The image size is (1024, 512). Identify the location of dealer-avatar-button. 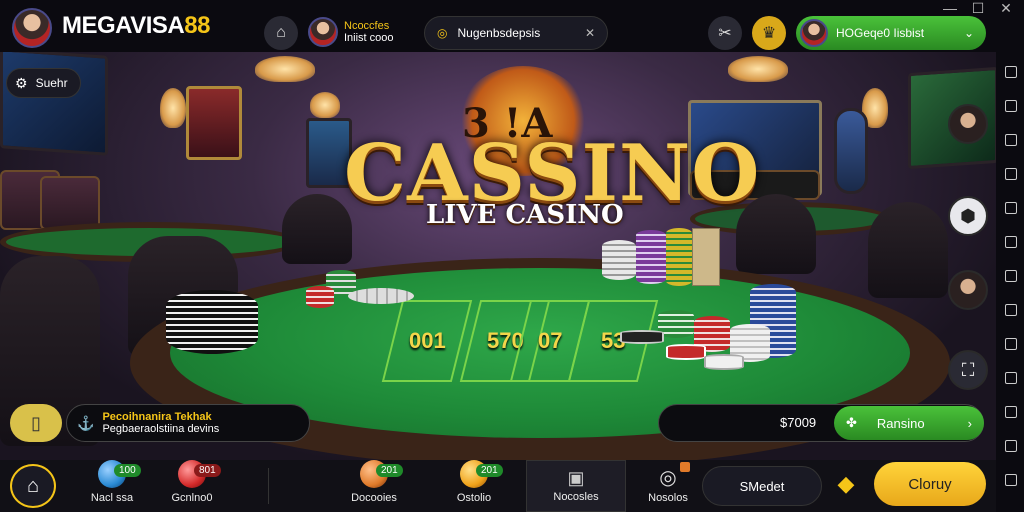
(968, 124).